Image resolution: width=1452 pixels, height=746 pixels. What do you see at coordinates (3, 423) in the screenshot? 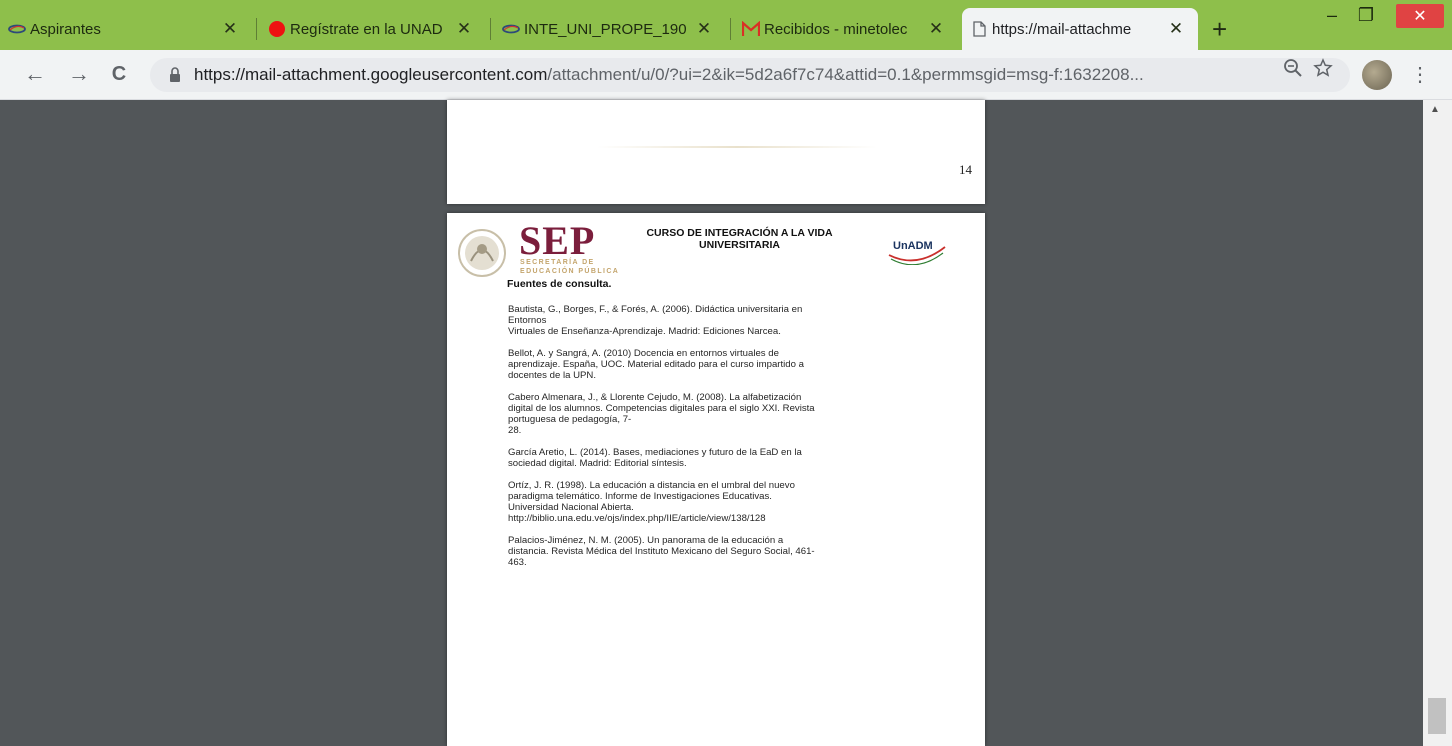
I see `viewer-left-edge` at bounding box center [3, 423].